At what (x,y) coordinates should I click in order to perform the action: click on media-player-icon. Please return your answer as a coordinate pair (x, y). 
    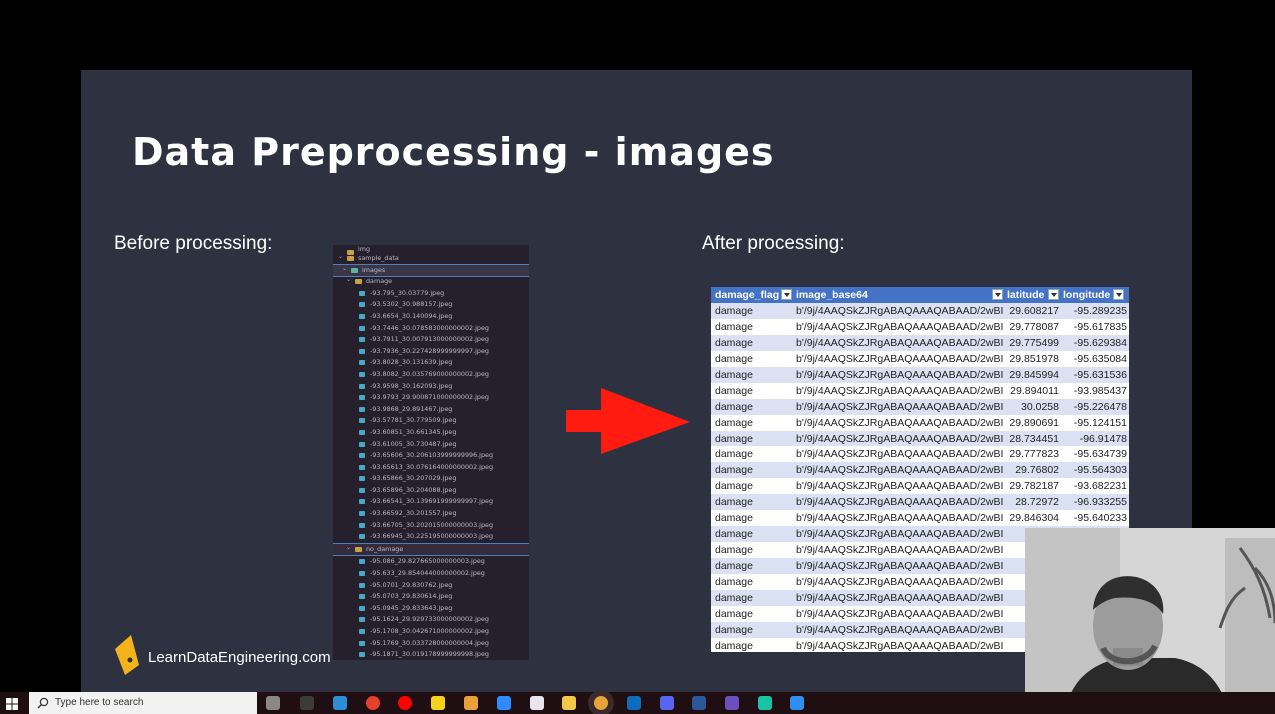
    Looking at the image, I should click on (373, 703).